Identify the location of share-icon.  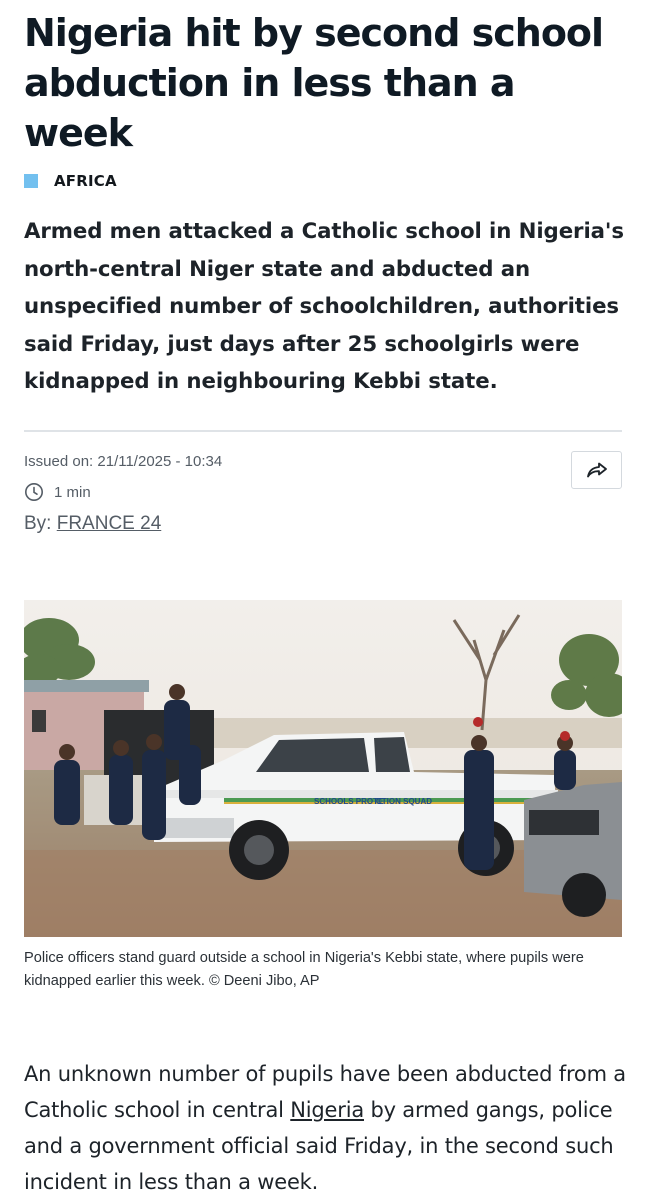
(596, 470).